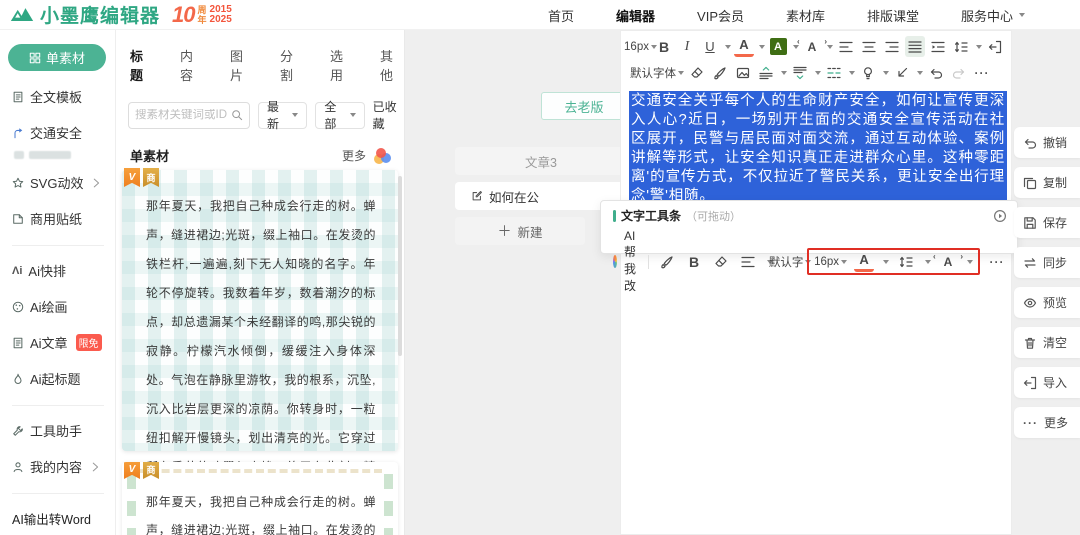  What do you see at coordinates (766, 72) in the screenshot?
I see `margin-top-button` at bounding box center [766, 72].